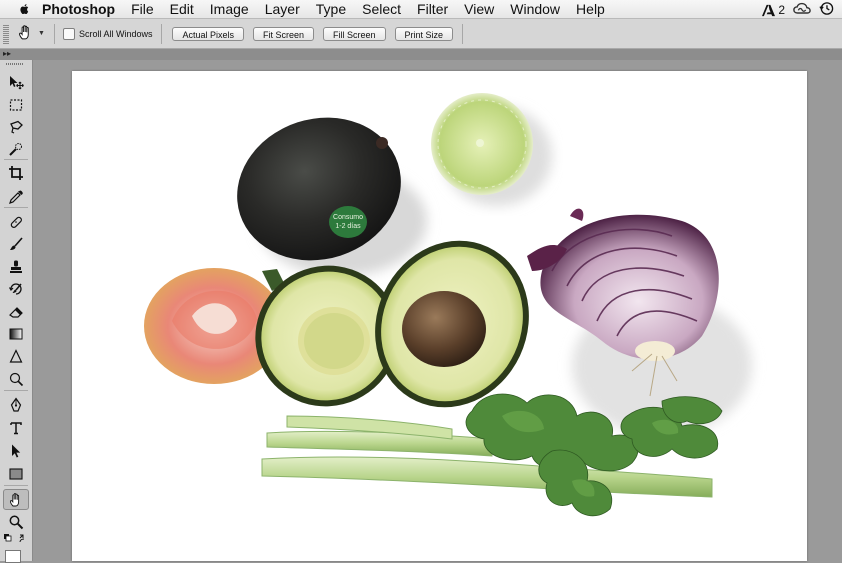 The height and width of the screenshot is (563, 842). I want to click on quick-selection-icon, so click(16, 148).